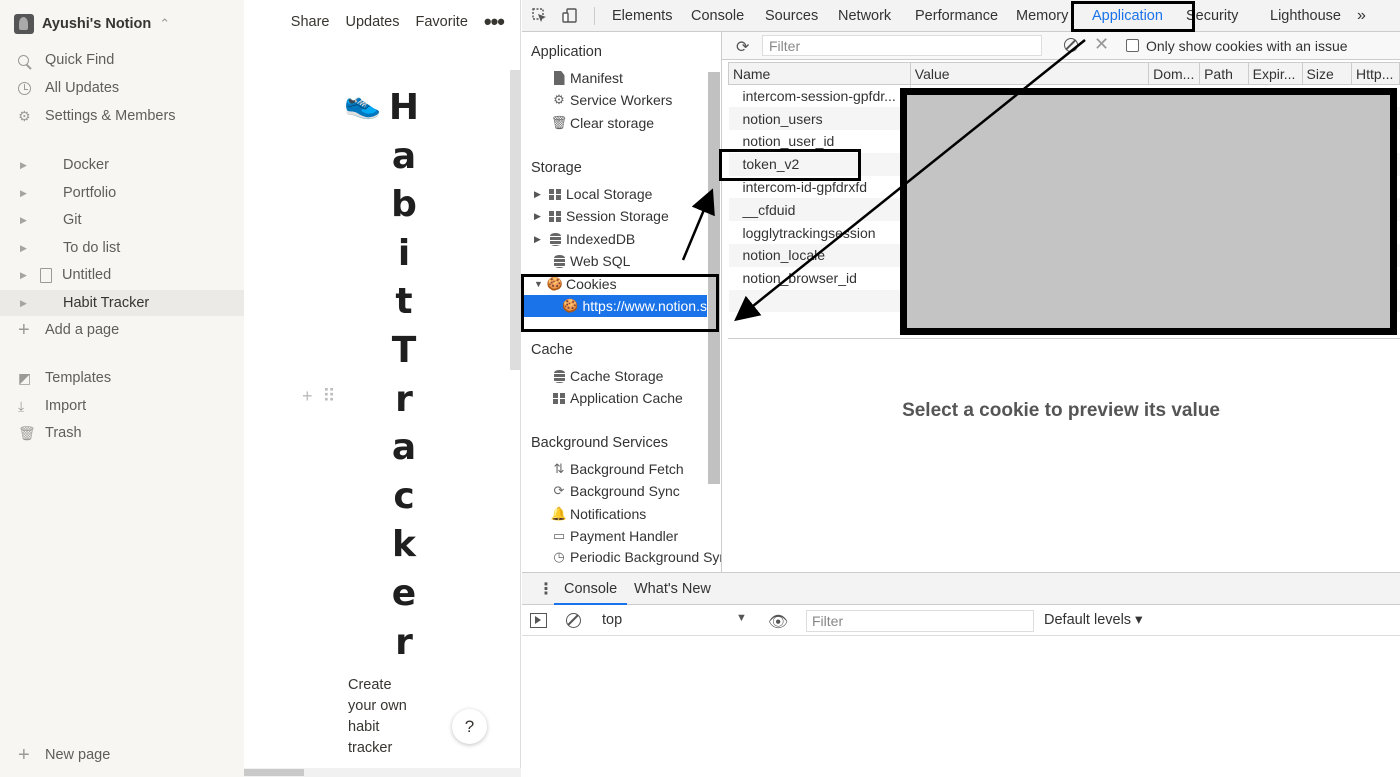  What do you see at coordinates (1042, 16) in the screenshot?
I see `tab-memory: Memory` at bounding box center [1042, 16].